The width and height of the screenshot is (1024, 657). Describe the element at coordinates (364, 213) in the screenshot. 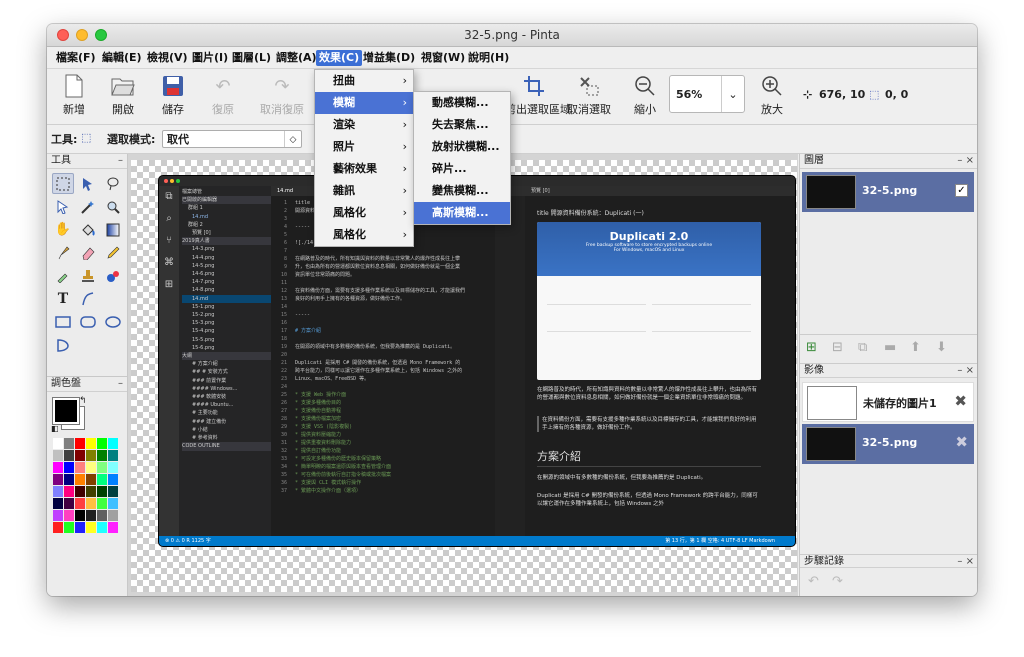

I see `effects-item-stylize: 風格化 ›` at that location.